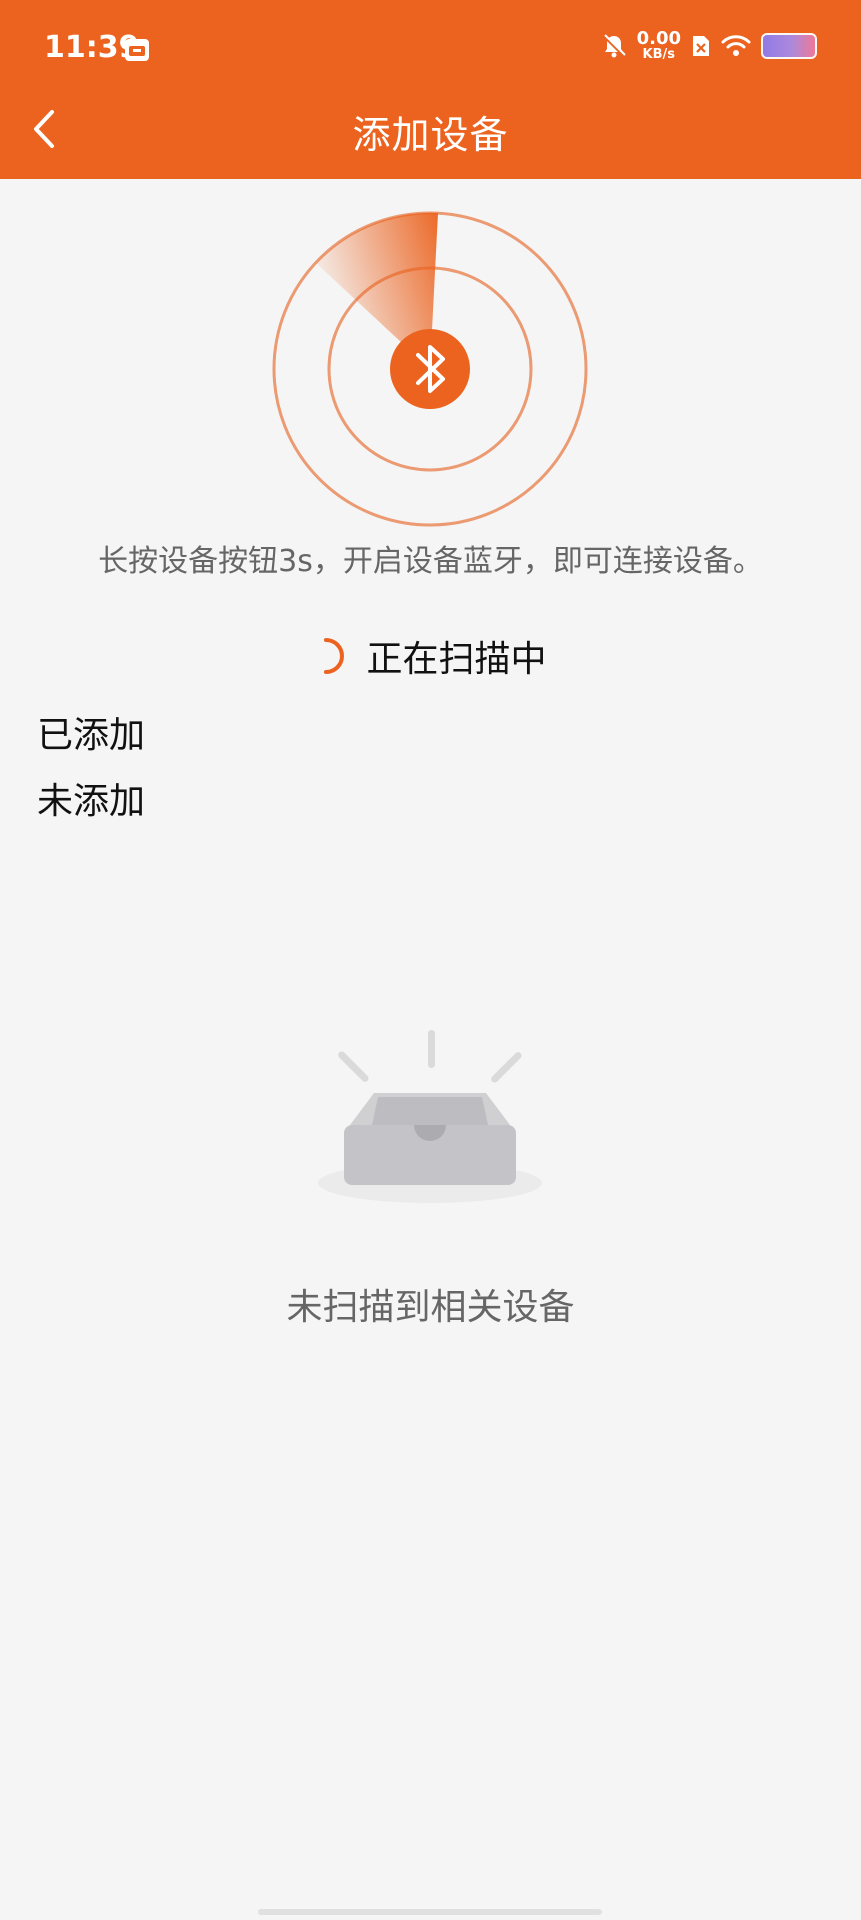 This screenshot has height=1920, width=861. Describe the element at coordinates (658, 38) in the screenshot. I see `network-speed-value: 0.00` at that location.